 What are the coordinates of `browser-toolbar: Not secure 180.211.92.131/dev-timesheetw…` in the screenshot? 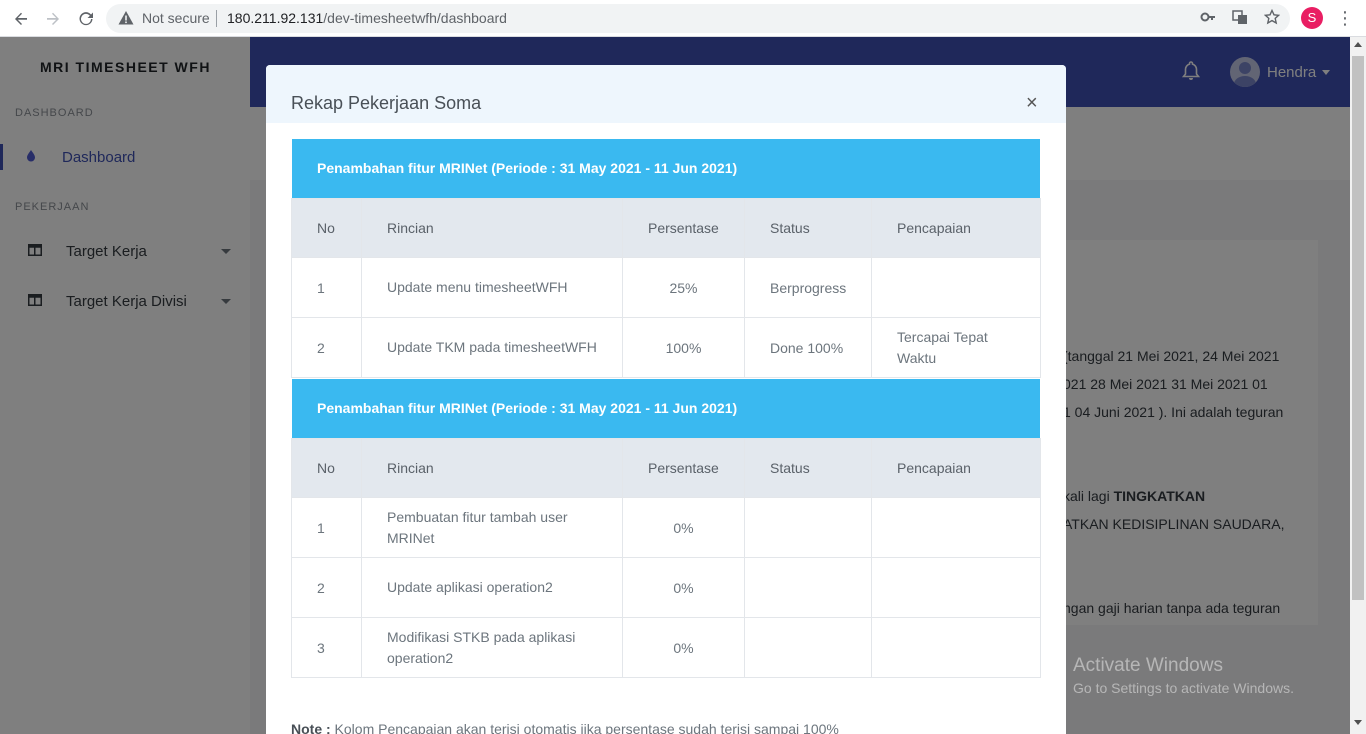 It's located at (683, 18).